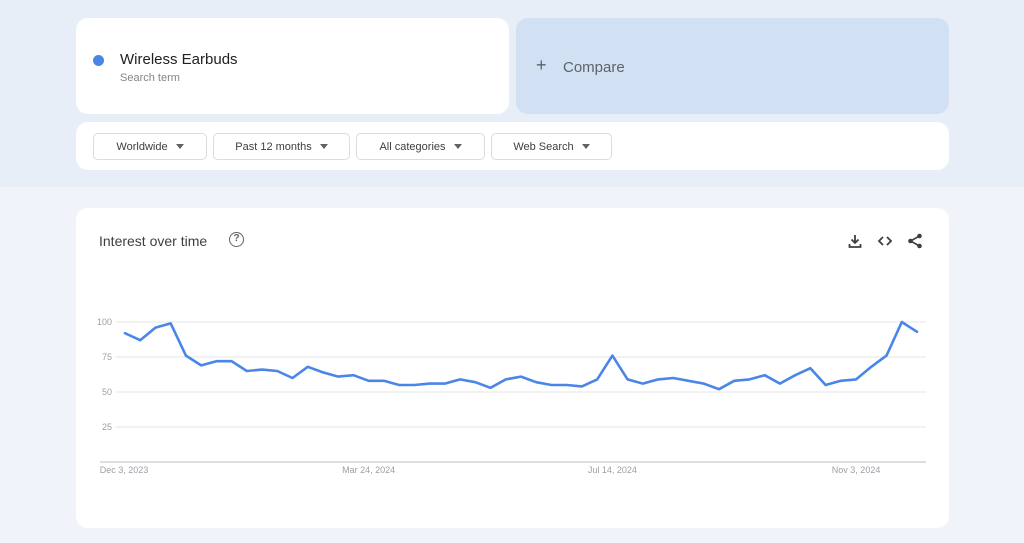 The height and width of the screenshot is (543, 1024). What do you see at coordinates (107, 427) in the screenshot?
I see `y-tick-label: 25` at bounding box center [107, 427].